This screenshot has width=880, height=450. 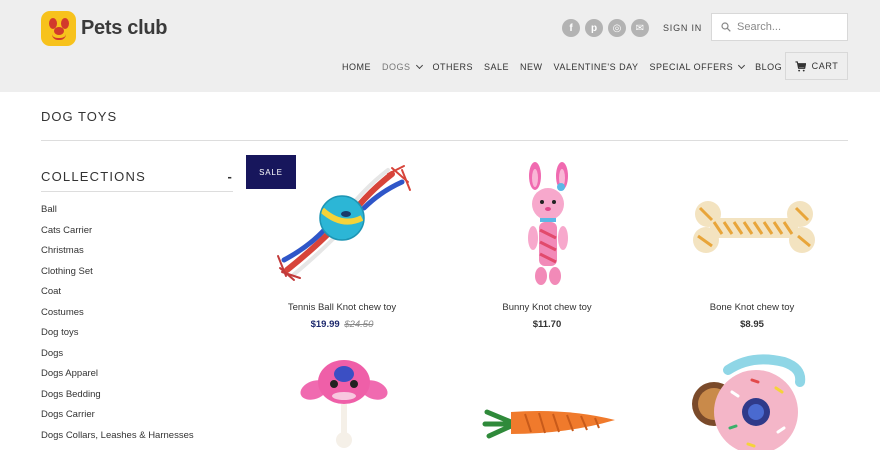 What do you see at coordinates (640, 28) in the screenshot?
I see `email-icon: ✉` at bounding box center [640, 28].